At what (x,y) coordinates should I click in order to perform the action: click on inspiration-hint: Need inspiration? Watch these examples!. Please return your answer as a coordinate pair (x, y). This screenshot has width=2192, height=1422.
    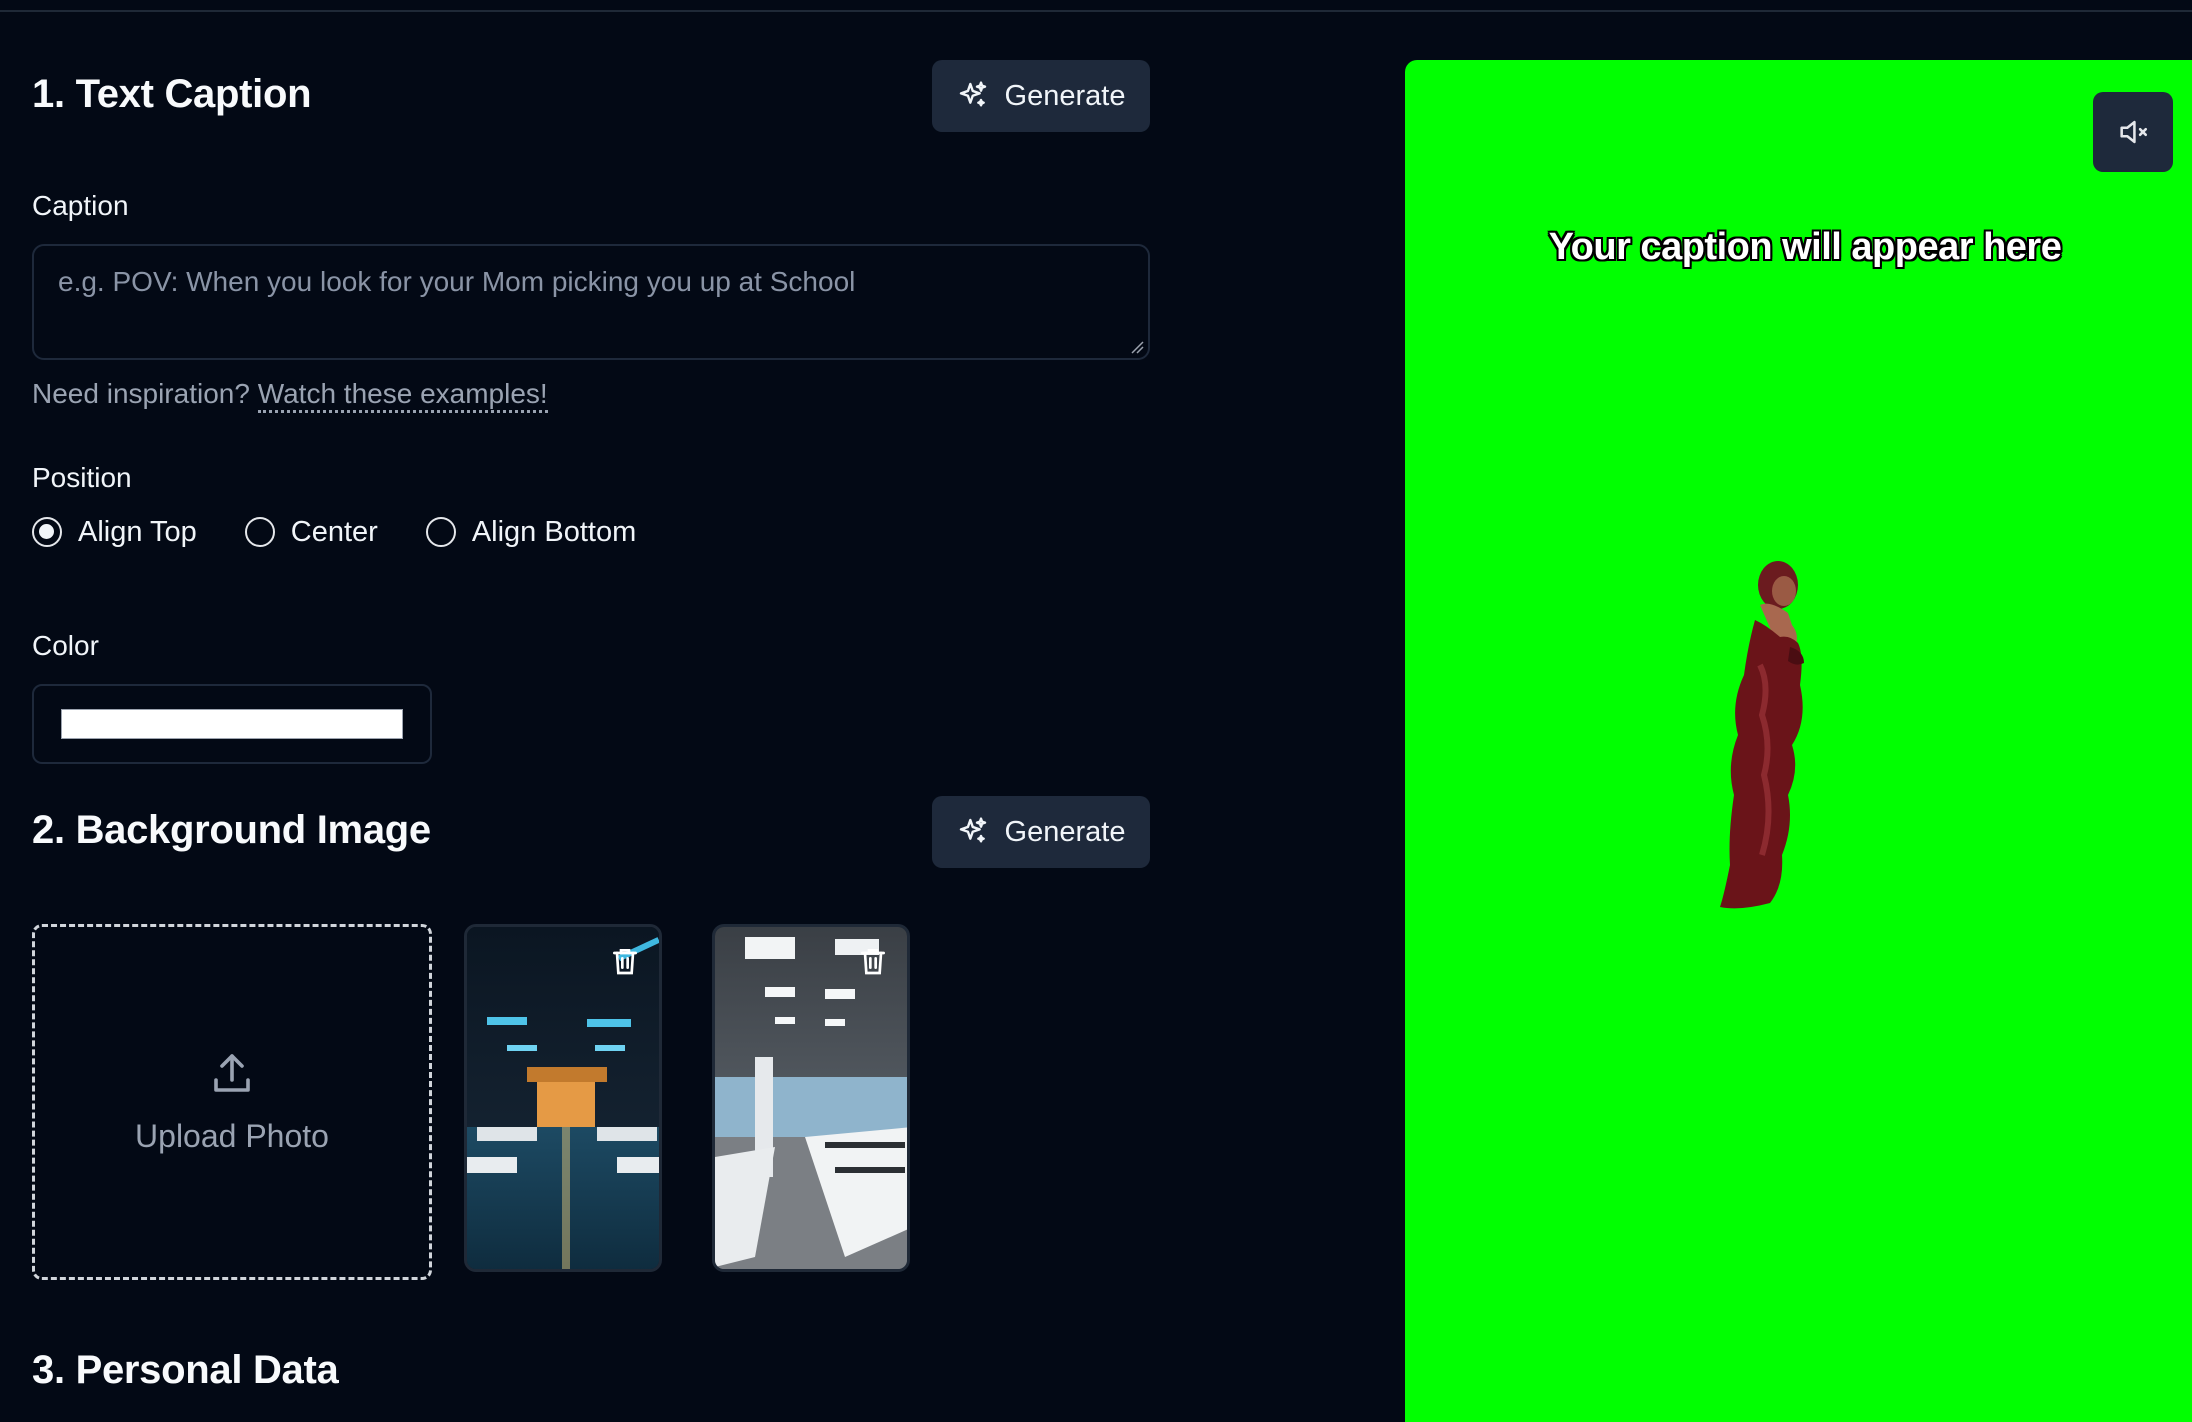
    Looking at the image, I should click on (290, 395).